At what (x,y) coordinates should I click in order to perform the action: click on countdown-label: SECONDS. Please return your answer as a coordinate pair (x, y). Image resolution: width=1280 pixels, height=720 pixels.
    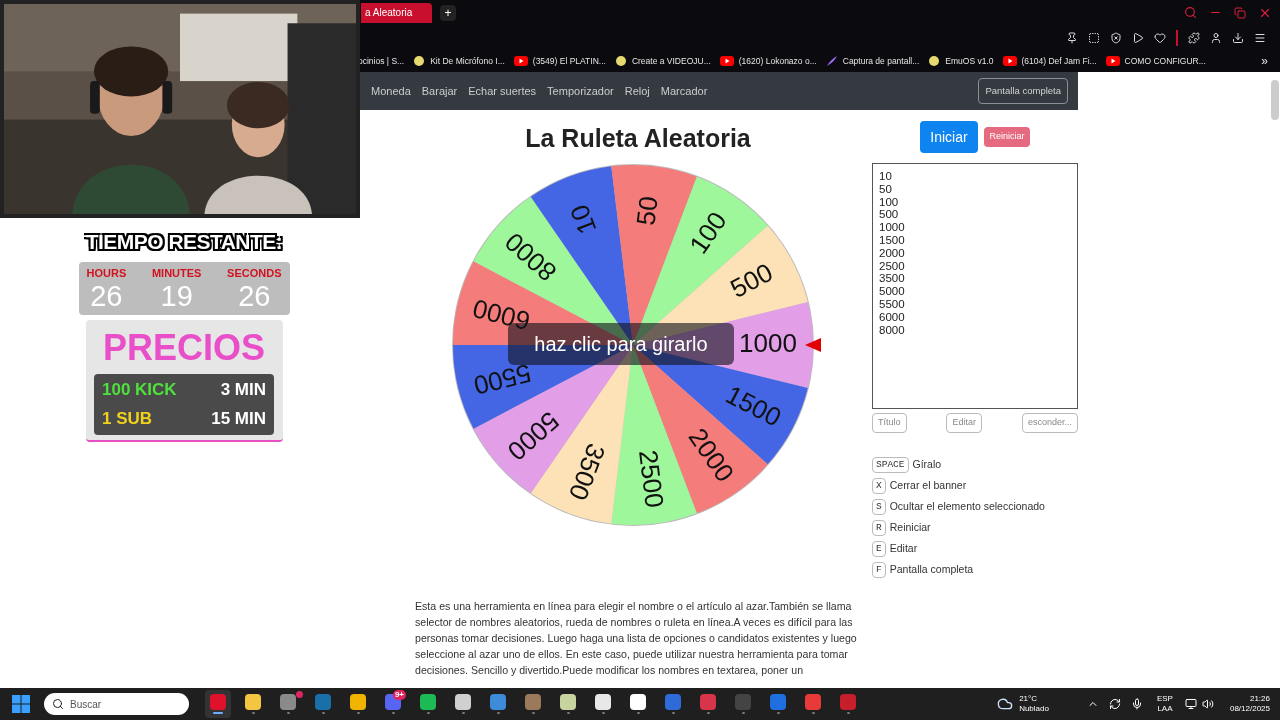
    Looking at the image, I should click on (254, 273).